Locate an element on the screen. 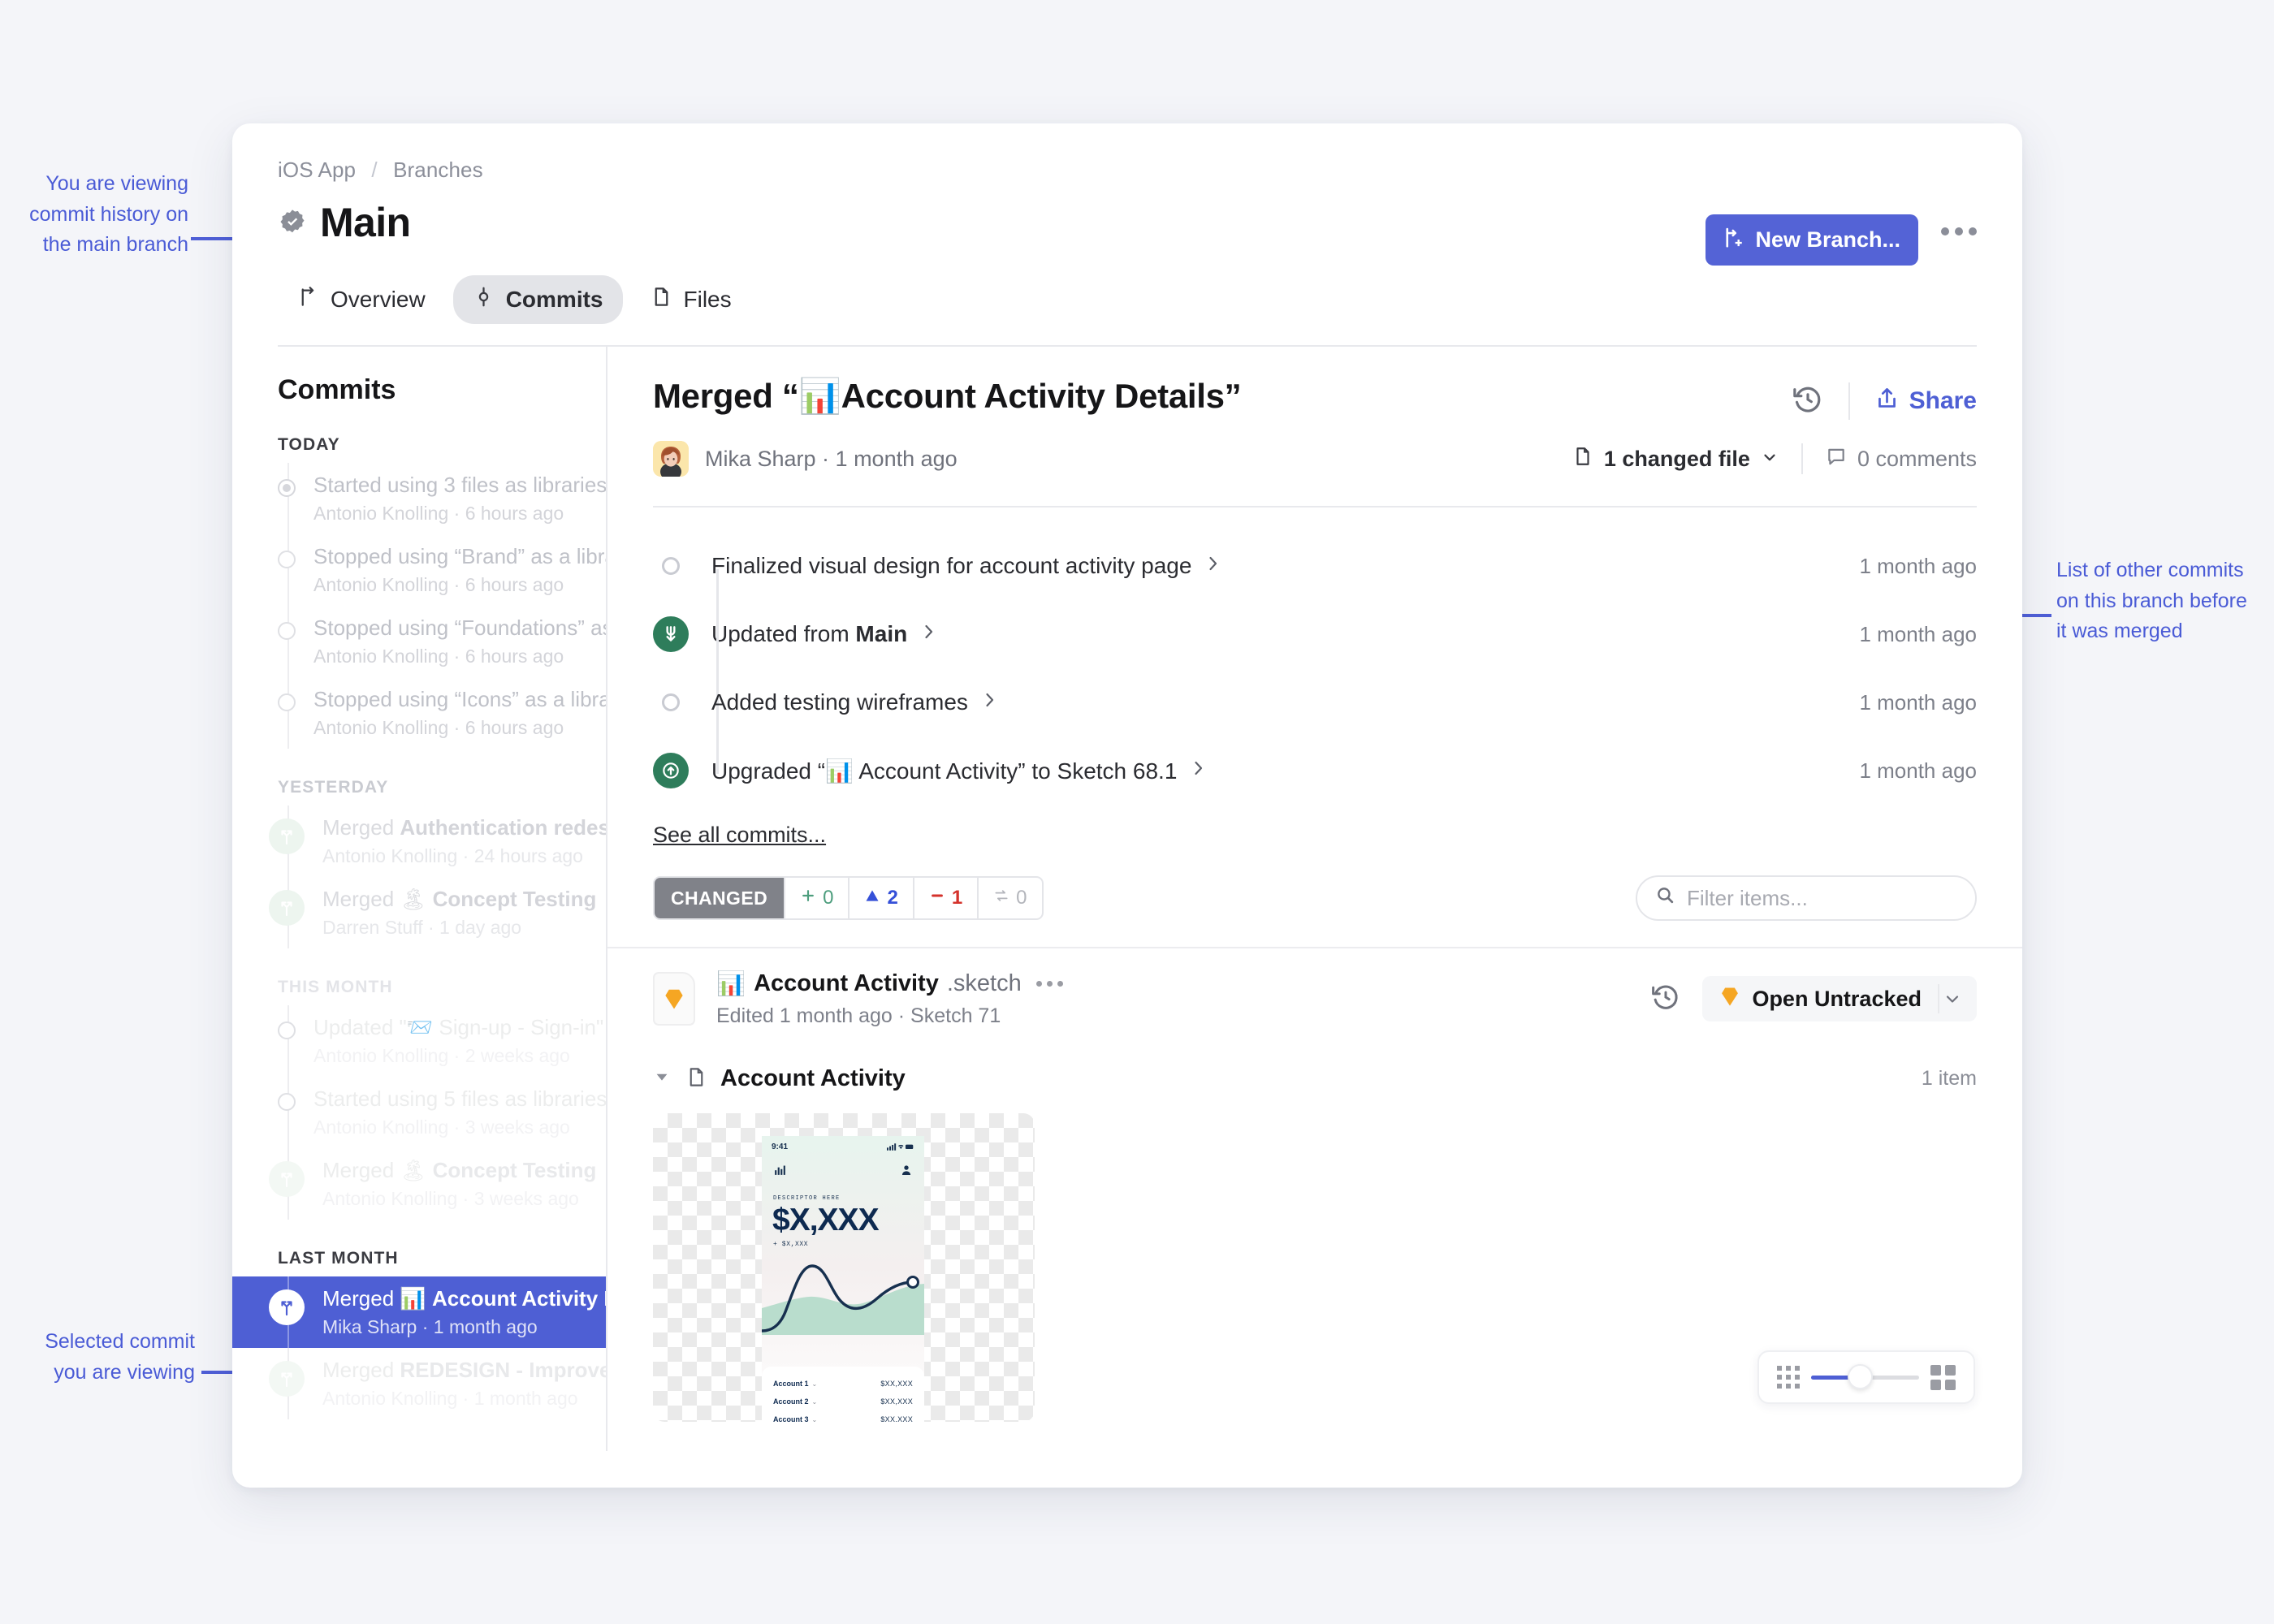 The image size is (2274, 1624). branch-icon is located at coordinates (308, 299).